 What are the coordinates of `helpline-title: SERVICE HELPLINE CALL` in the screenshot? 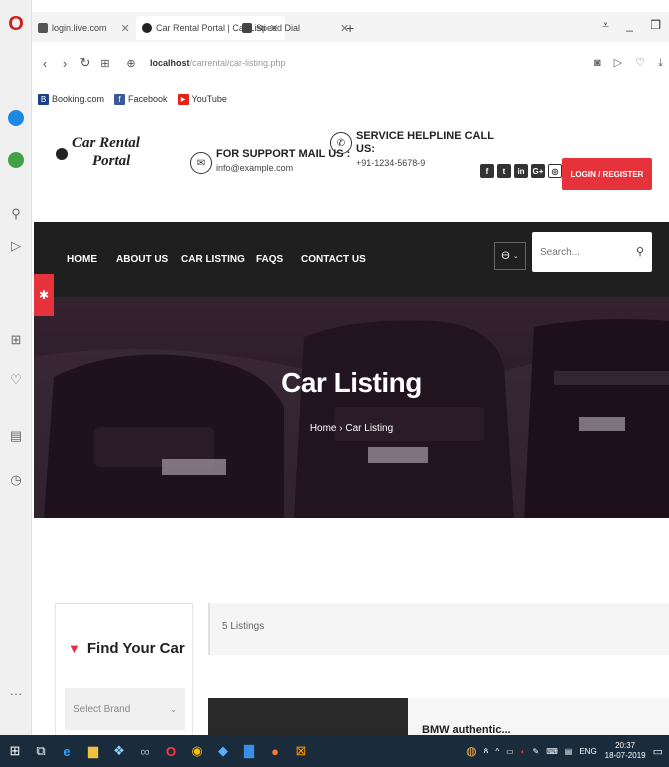 It's located at (425, 136).